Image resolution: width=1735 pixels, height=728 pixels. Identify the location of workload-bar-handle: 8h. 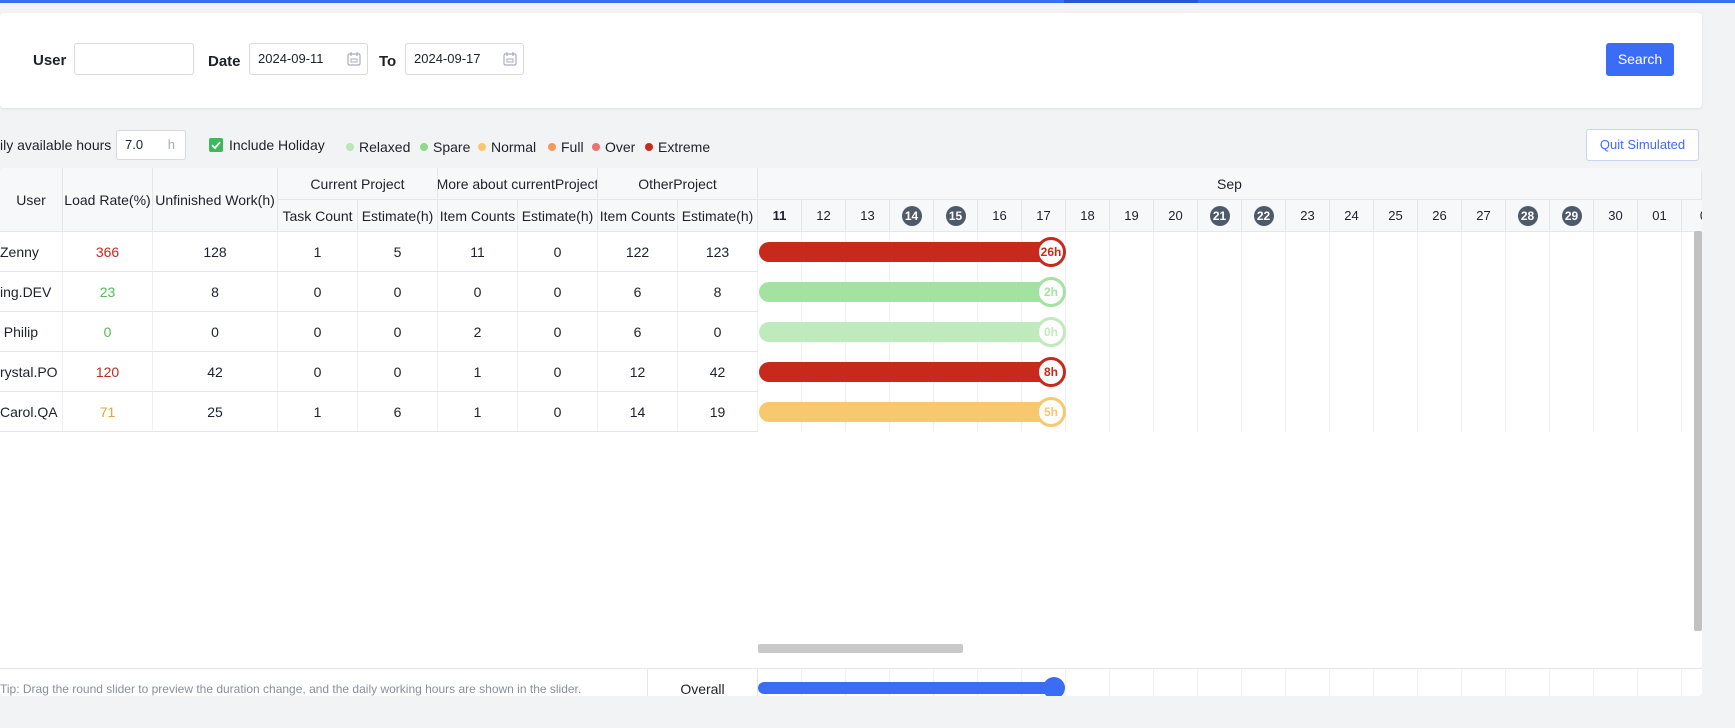
(1051, 372).